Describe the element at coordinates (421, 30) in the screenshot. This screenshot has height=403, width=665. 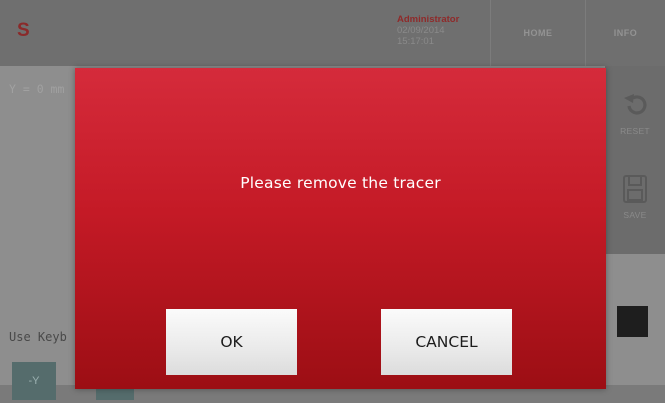
I see `current-date: 02/09/2014` at that location.